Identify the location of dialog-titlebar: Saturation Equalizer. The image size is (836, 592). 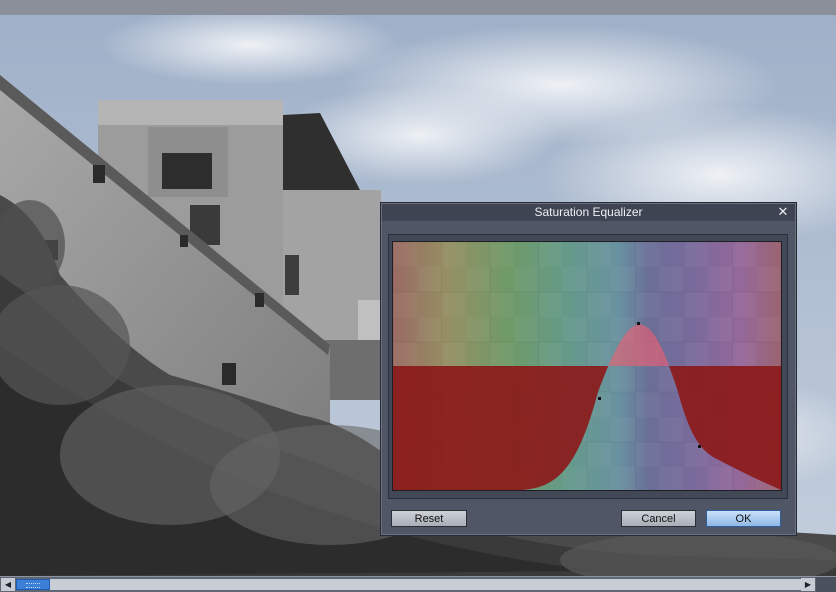
(588, 212).